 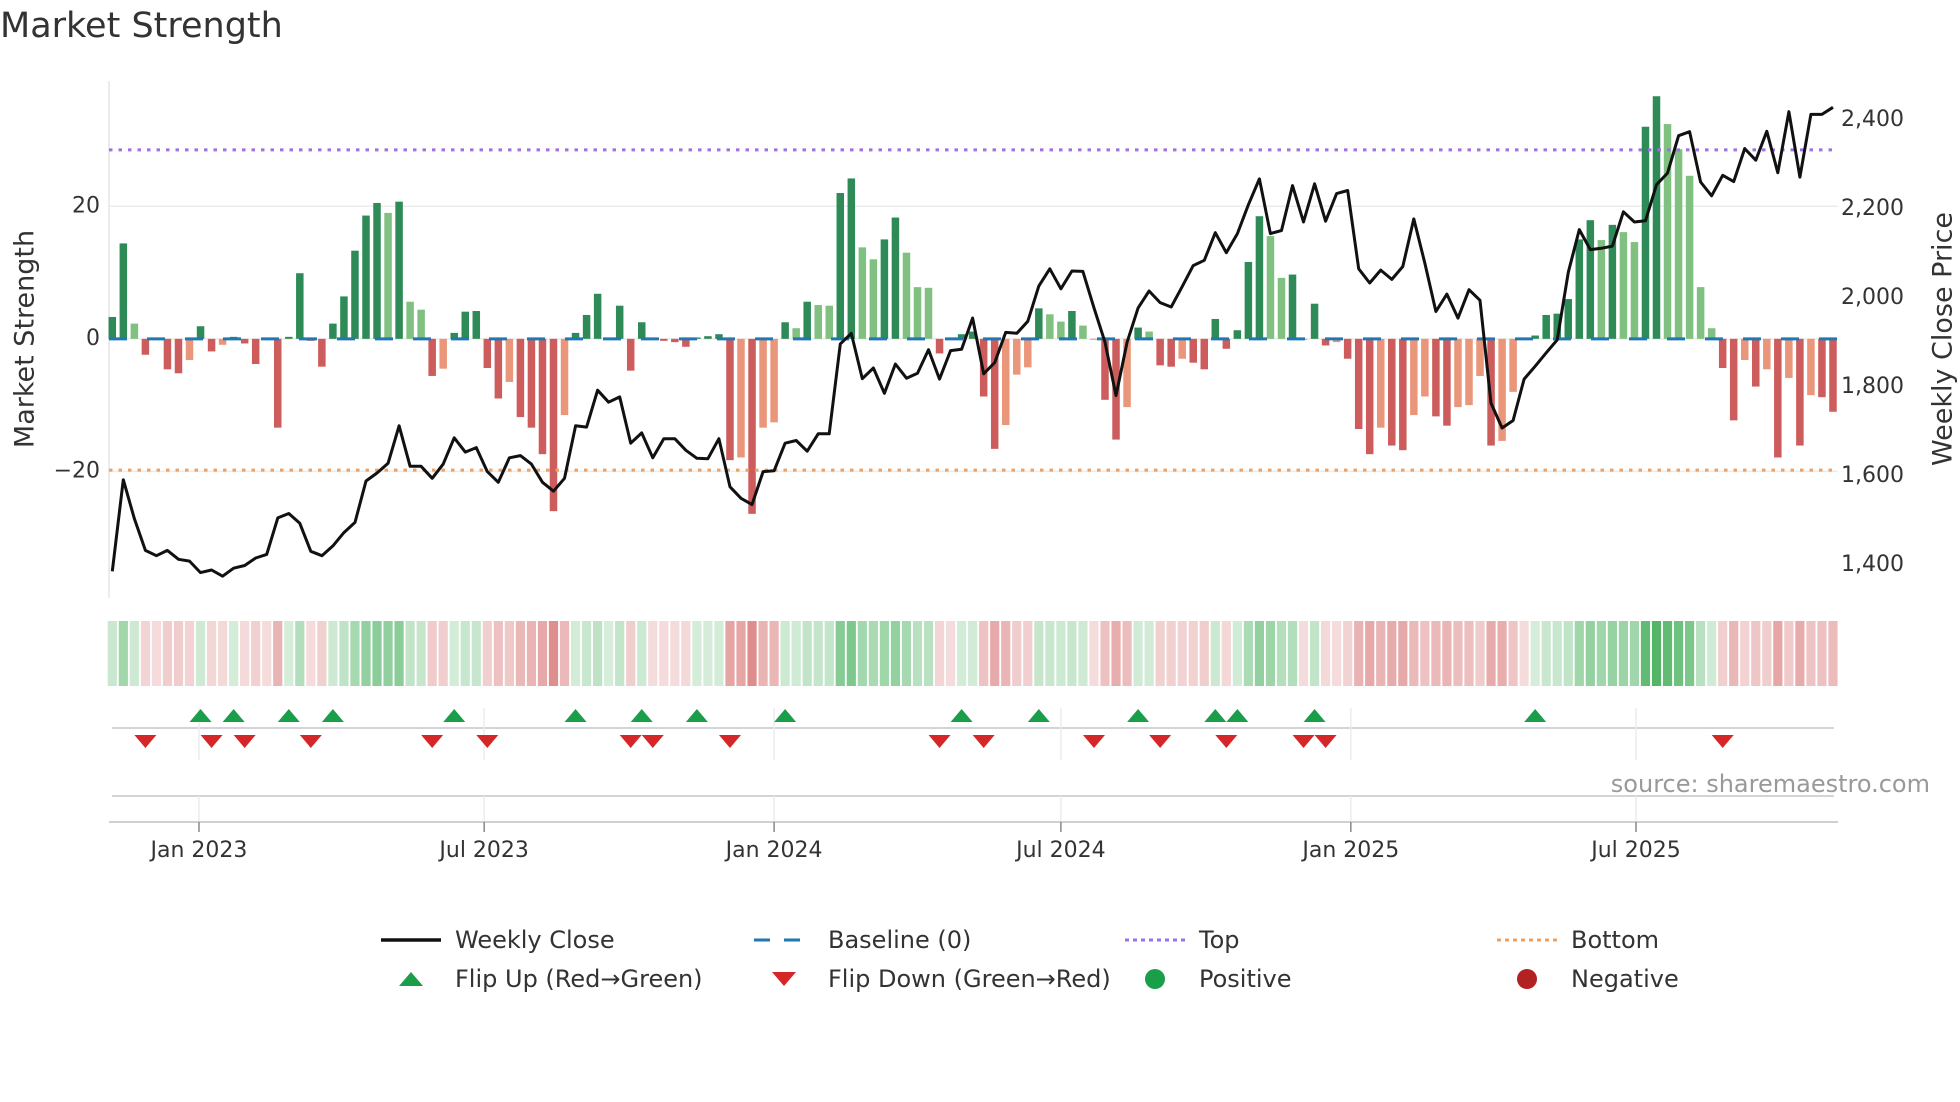 I want to click on legend-label: Negative, so click(x=1625, y=979).